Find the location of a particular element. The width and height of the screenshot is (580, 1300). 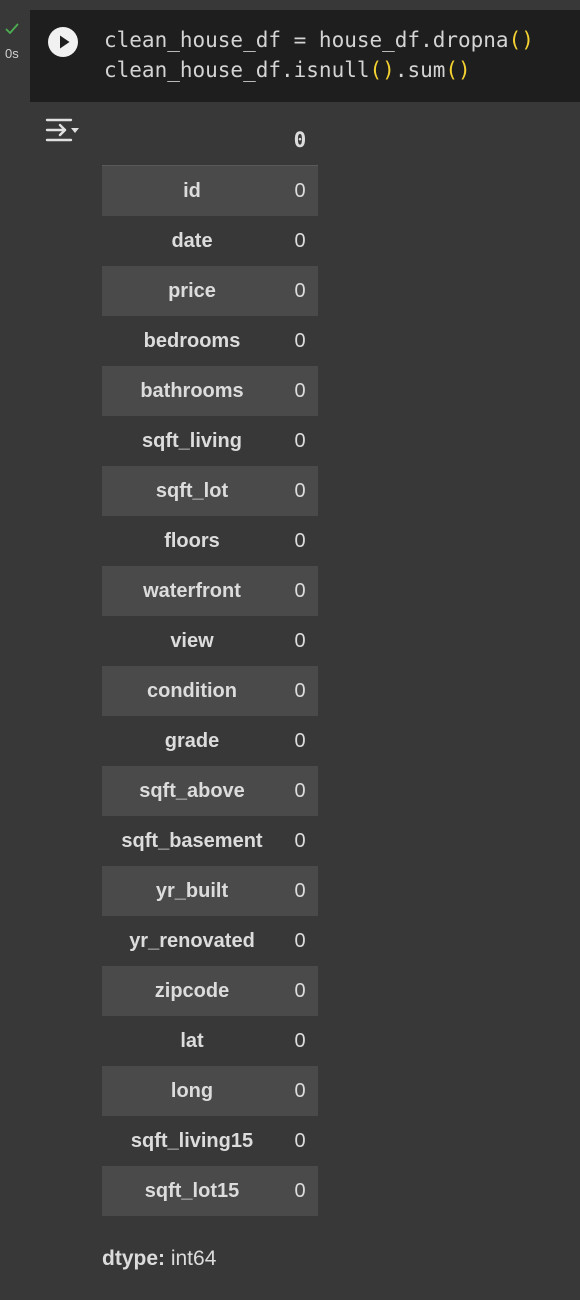

table-row: condition 0 is located at coordinates (210, 691).